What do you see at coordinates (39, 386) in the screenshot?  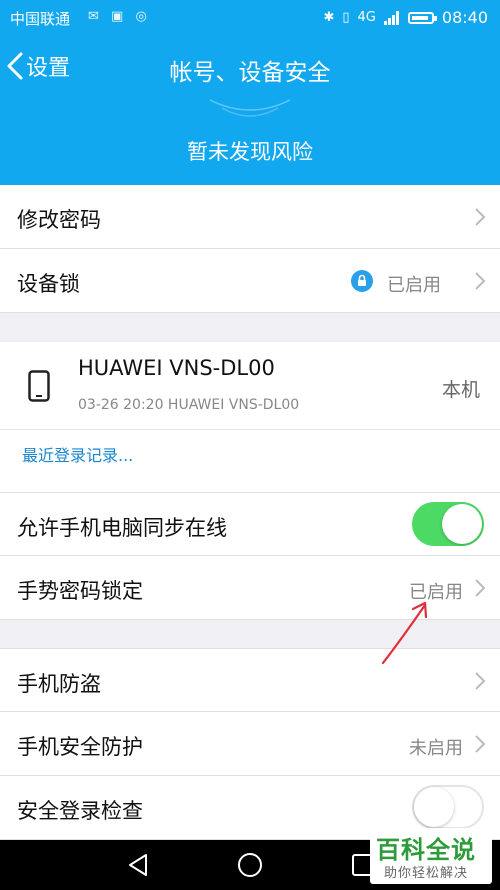 I see `phone-icon` at bounding box center [39, 386].